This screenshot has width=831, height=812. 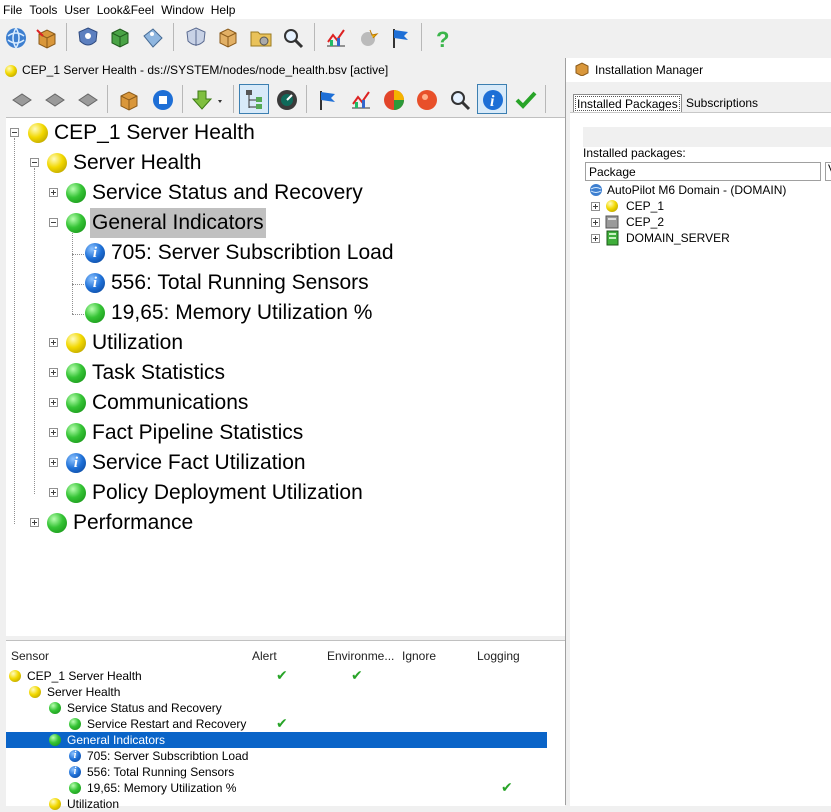 What do you see at coordinates (162, 99) in the screenshot?
I see `stop-icon` at bounding box center [162, 99].